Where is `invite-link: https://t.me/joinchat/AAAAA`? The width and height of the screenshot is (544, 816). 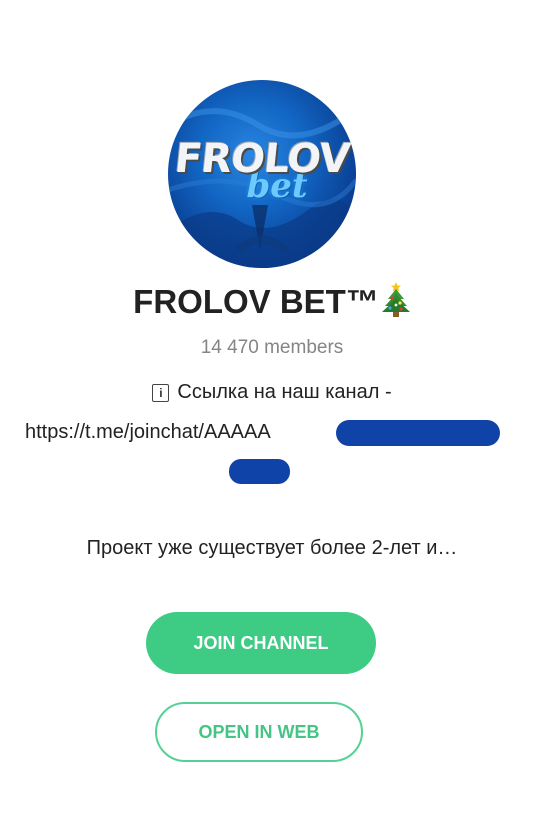
invite-link: https://t.me/joinchat/AAAAA is located at coordinates (148, 432).